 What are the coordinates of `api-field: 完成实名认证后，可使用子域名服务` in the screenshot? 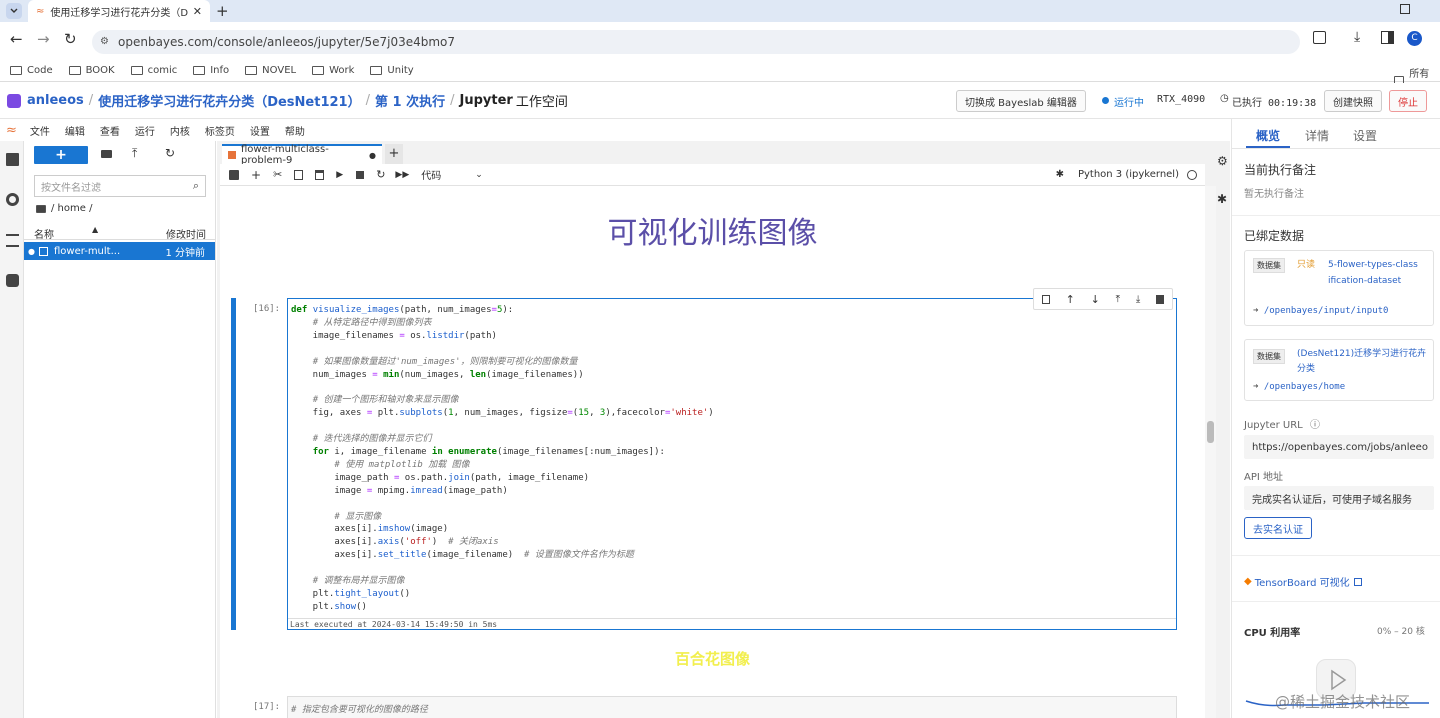 It's located at (1339, 498).